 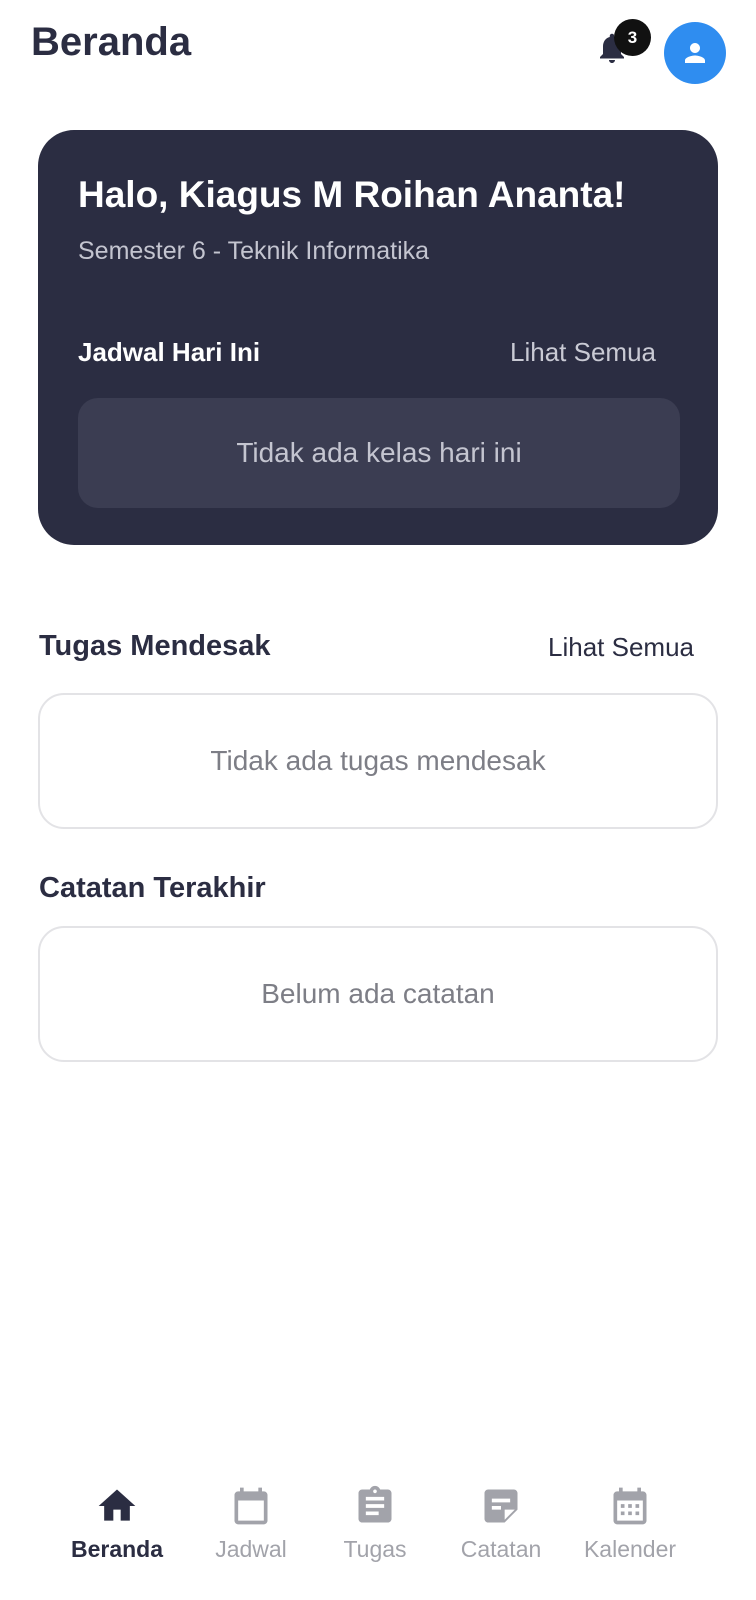 What do you see at coordinates (630, 1549) in the screenshot?
I see `nav-label: Kalender` at bounding box center [630, 1549].